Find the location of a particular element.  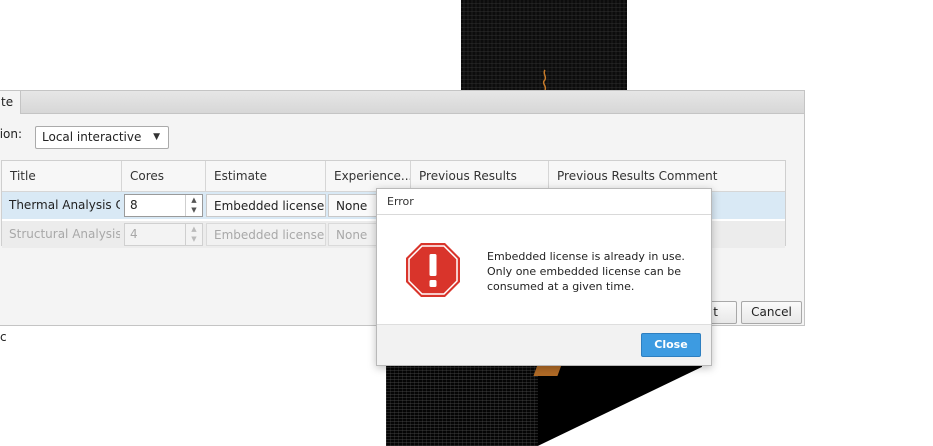

column-header-previous-results: Previous Results is located at coordinates (480, 176).